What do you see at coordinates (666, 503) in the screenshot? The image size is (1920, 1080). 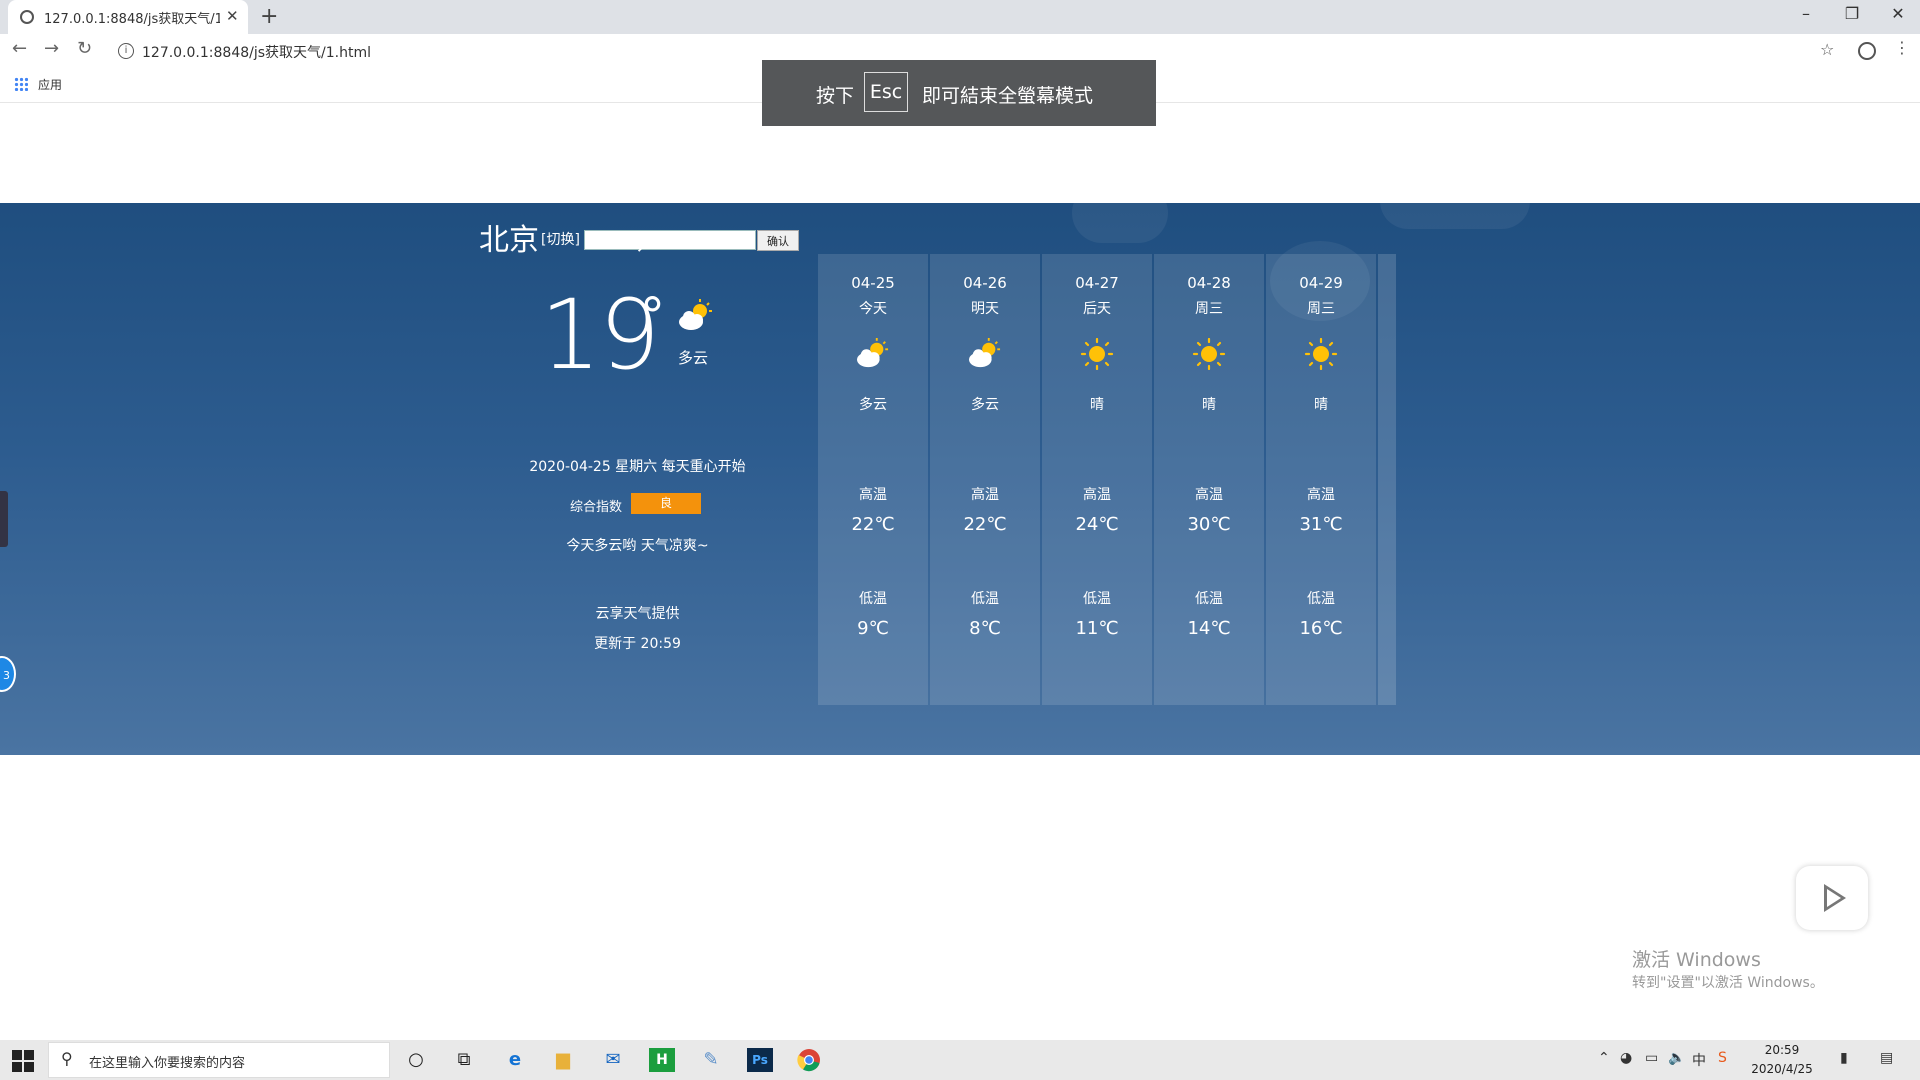 I see `aqi-badge: 良` at bounding box center [666, 503].